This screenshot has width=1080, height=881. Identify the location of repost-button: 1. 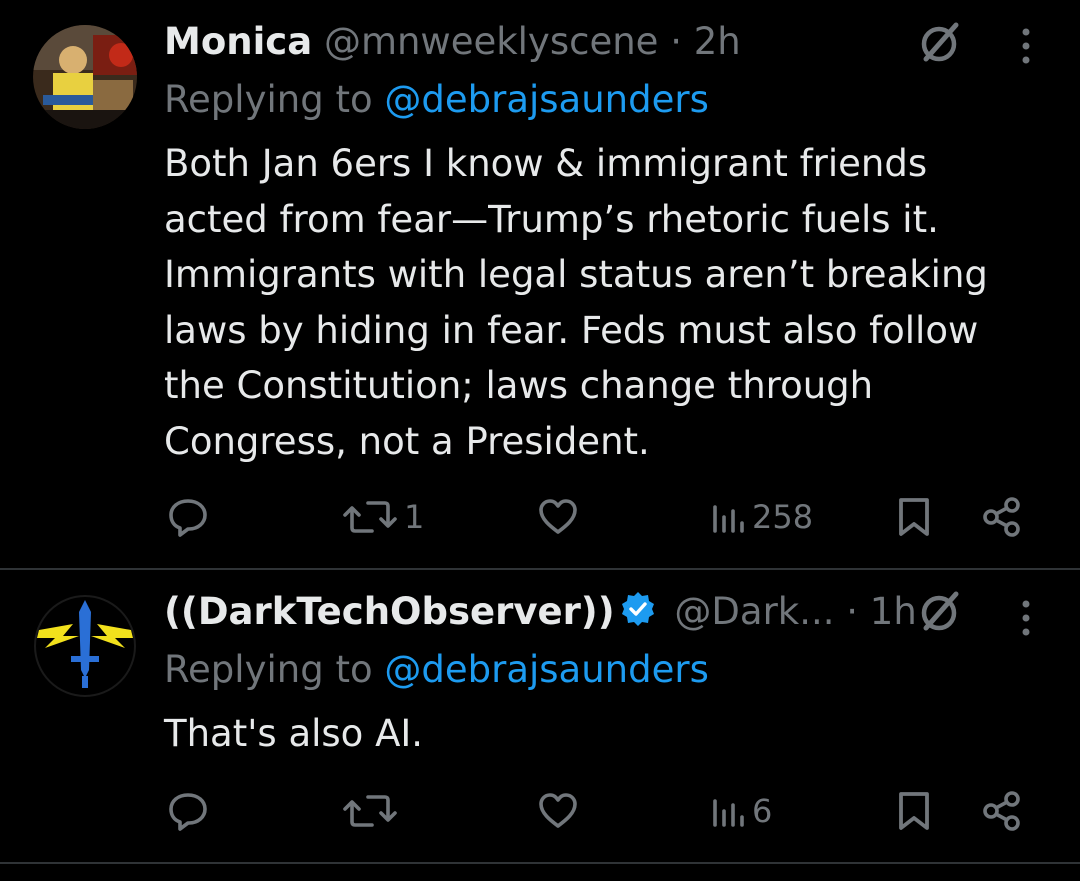
(383, 517).